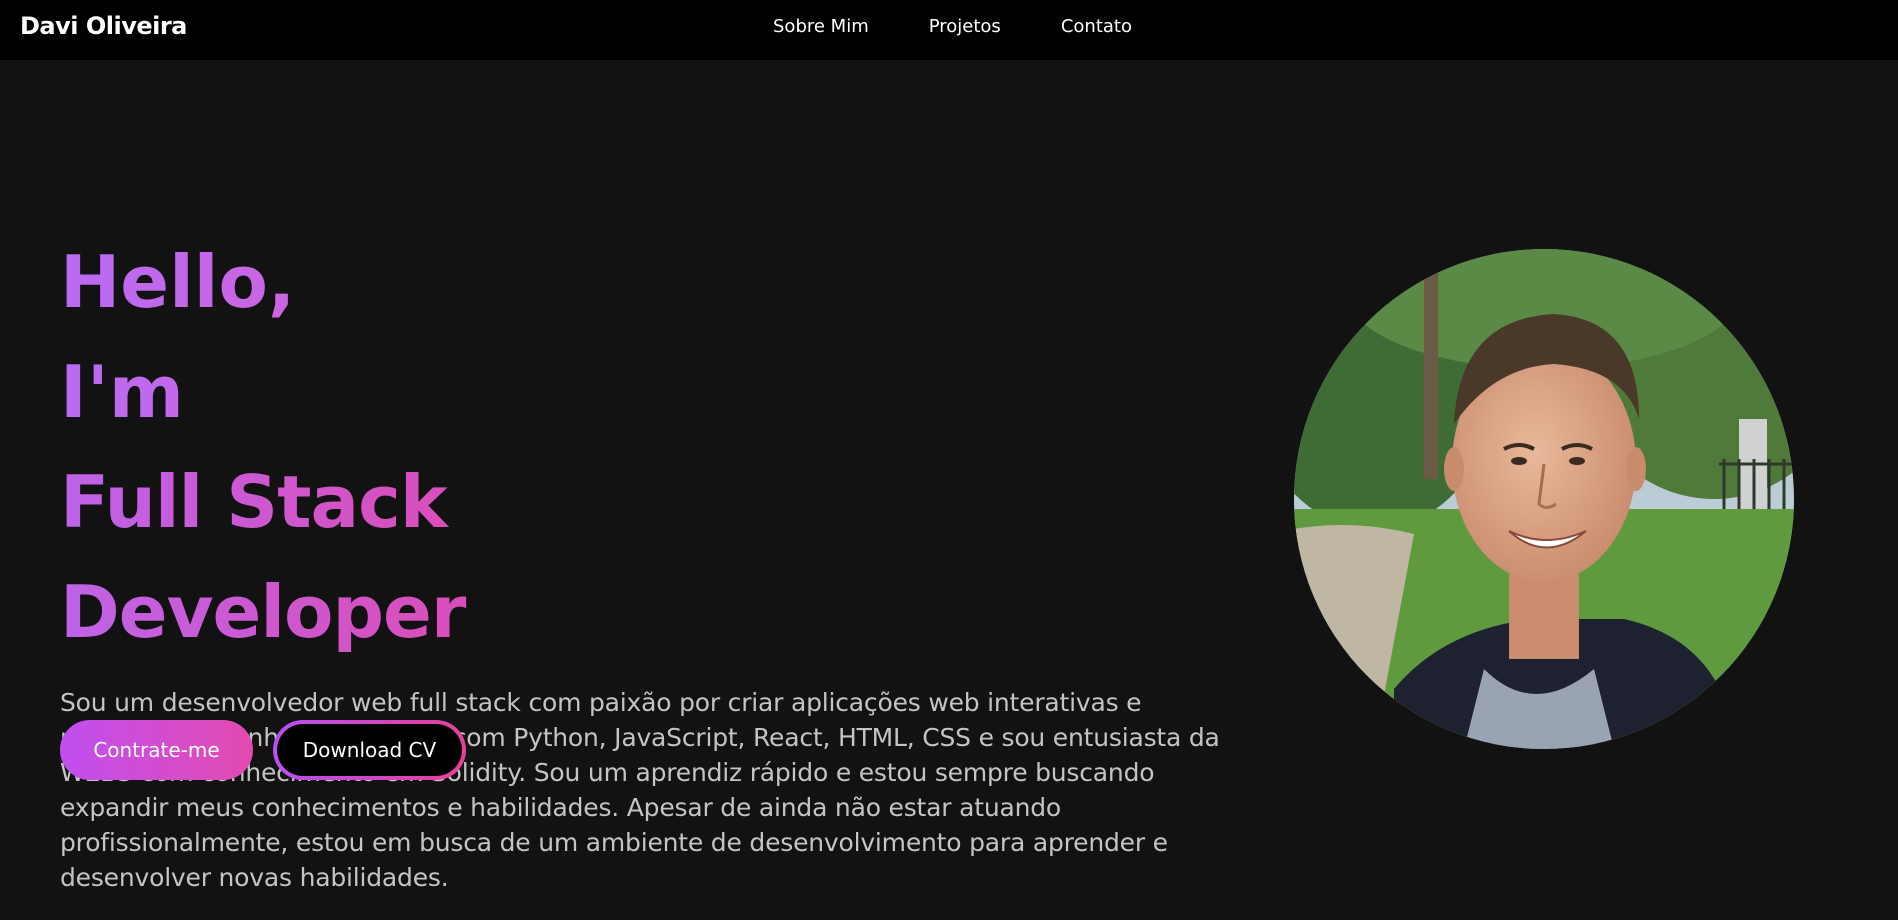 The image size is (1898, 920). Describe the element at coordinates (156, 750) in the screenshot. I see `hire-me-button: Contrate-me` at that location.